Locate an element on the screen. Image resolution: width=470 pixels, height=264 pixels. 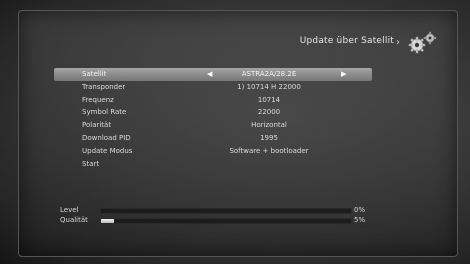
level-label: Level is located at coordinates (69, 210).